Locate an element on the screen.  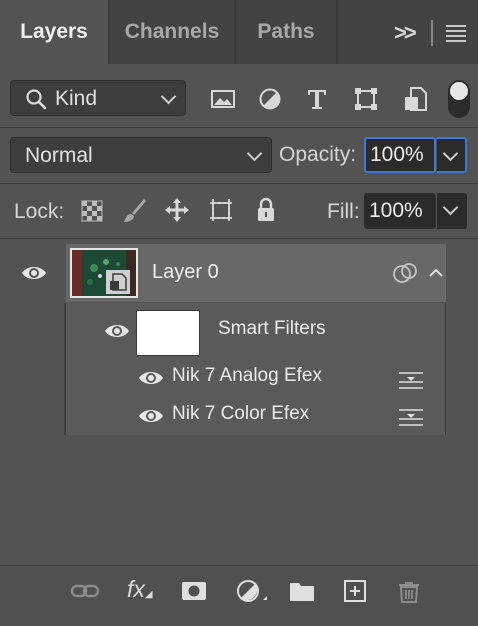
layer-name: Layer 0 is located at coordinates (185, 272).